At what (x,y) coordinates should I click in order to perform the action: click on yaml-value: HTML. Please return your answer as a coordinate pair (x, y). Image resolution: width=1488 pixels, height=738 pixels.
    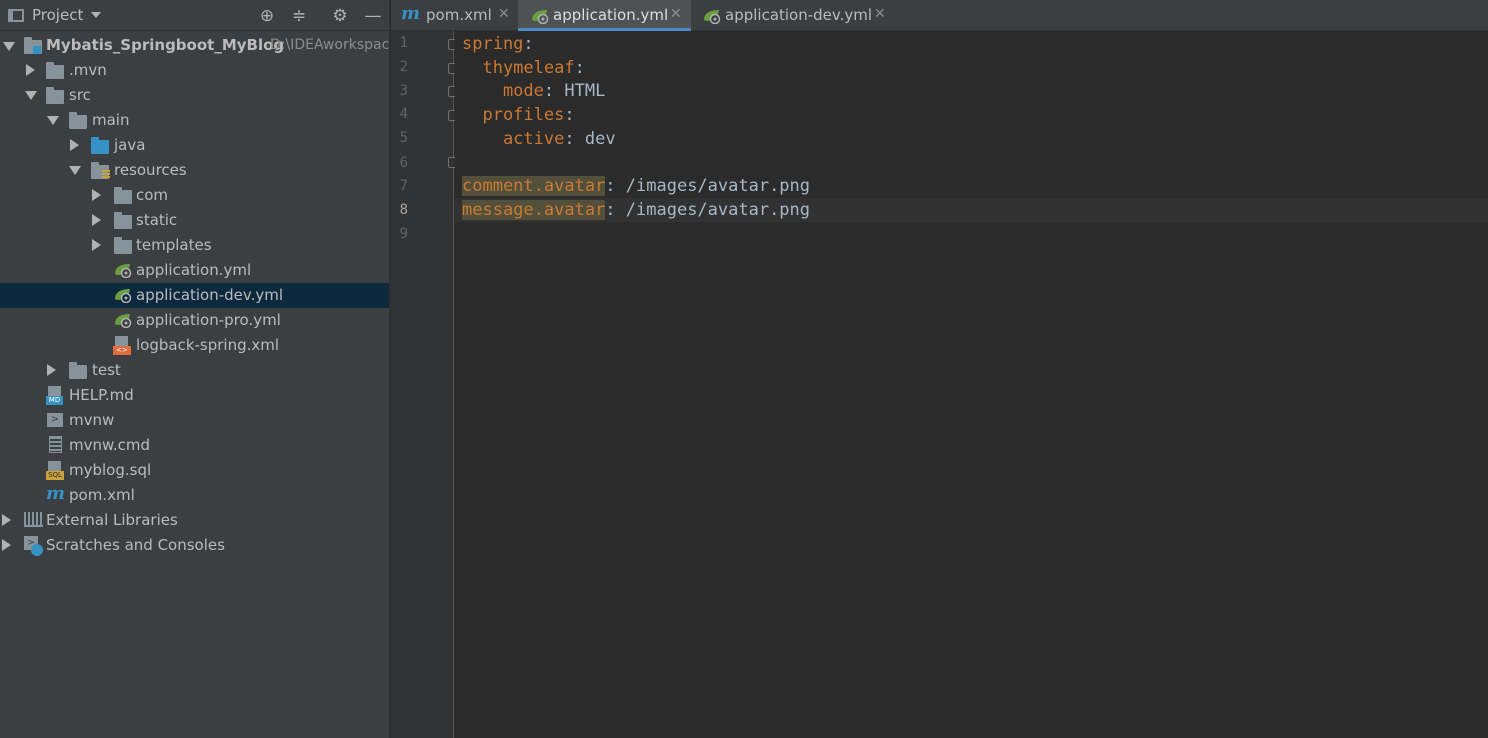
    Looking at the image, I should click on (585, 91).